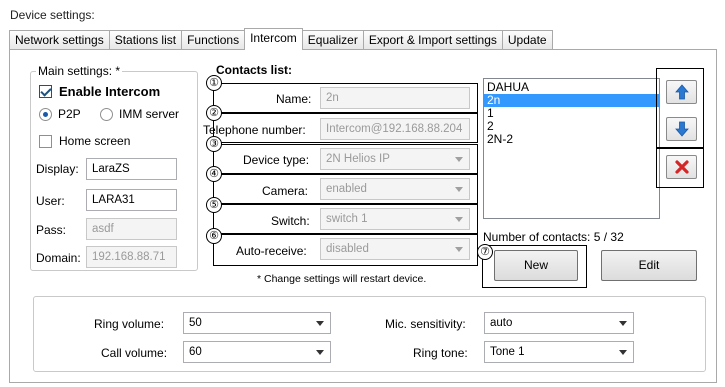  Describe the element at coordinates (395, 189) in the screenshot. I see `camera-select: enabled` at that location.